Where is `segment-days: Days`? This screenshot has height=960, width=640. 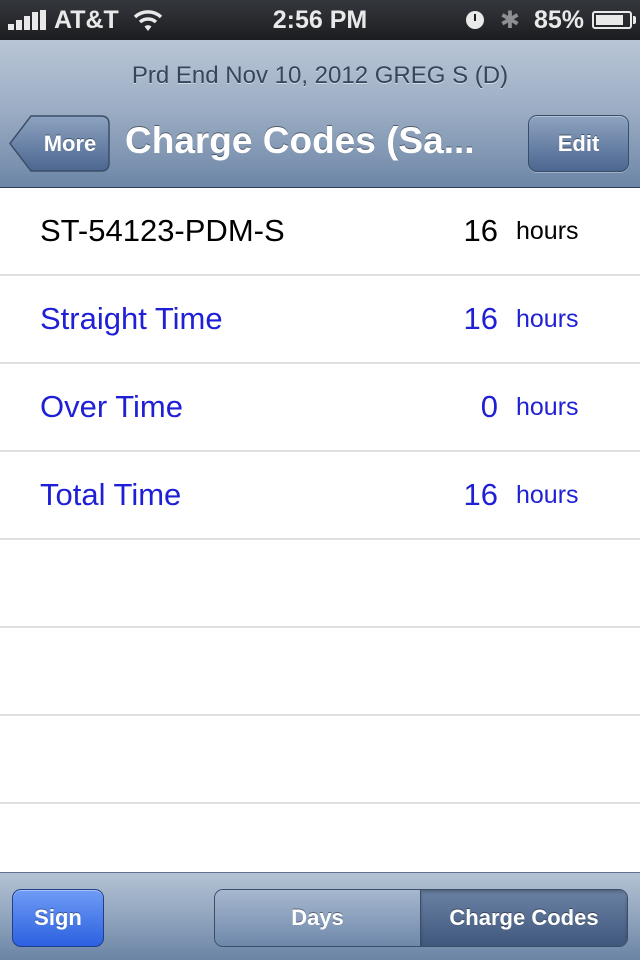
segment-days: Days is located at coordinates (318, 918).